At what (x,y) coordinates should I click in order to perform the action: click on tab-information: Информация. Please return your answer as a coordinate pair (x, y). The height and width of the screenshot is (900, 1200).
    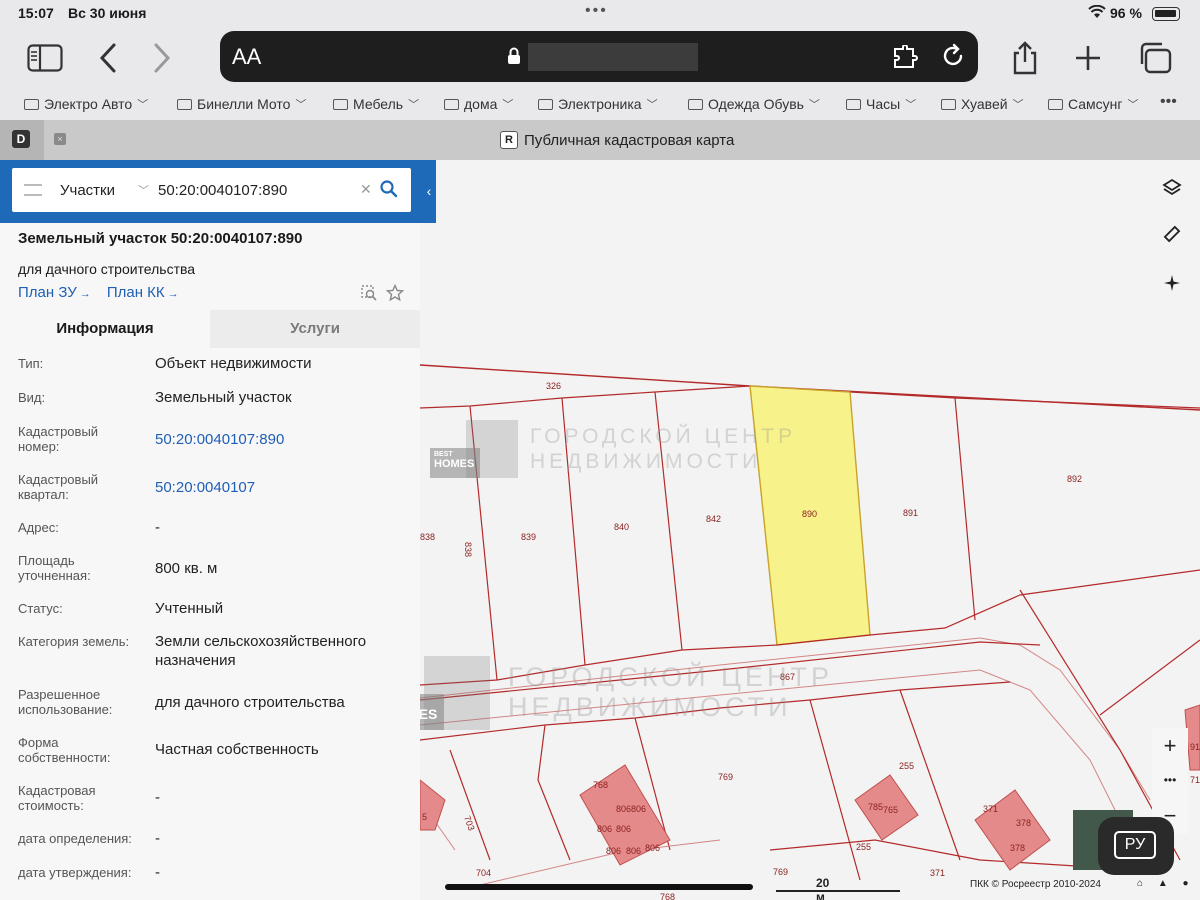
    Looking at the image, I should click on (105, 329).